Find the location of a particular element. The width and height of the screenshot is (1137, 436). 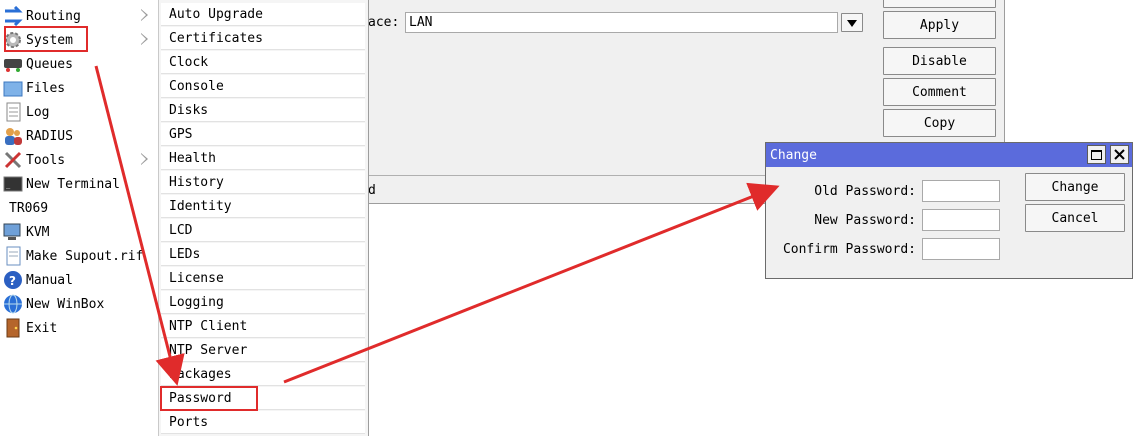

sidebar-item-log: Log is located at coordinates (78, 112).